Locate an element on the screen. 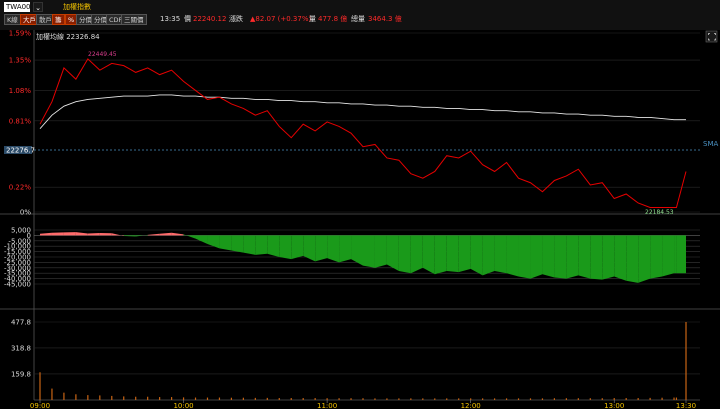  symbol-name: 加權指數 is located at coordinates (77, 7).